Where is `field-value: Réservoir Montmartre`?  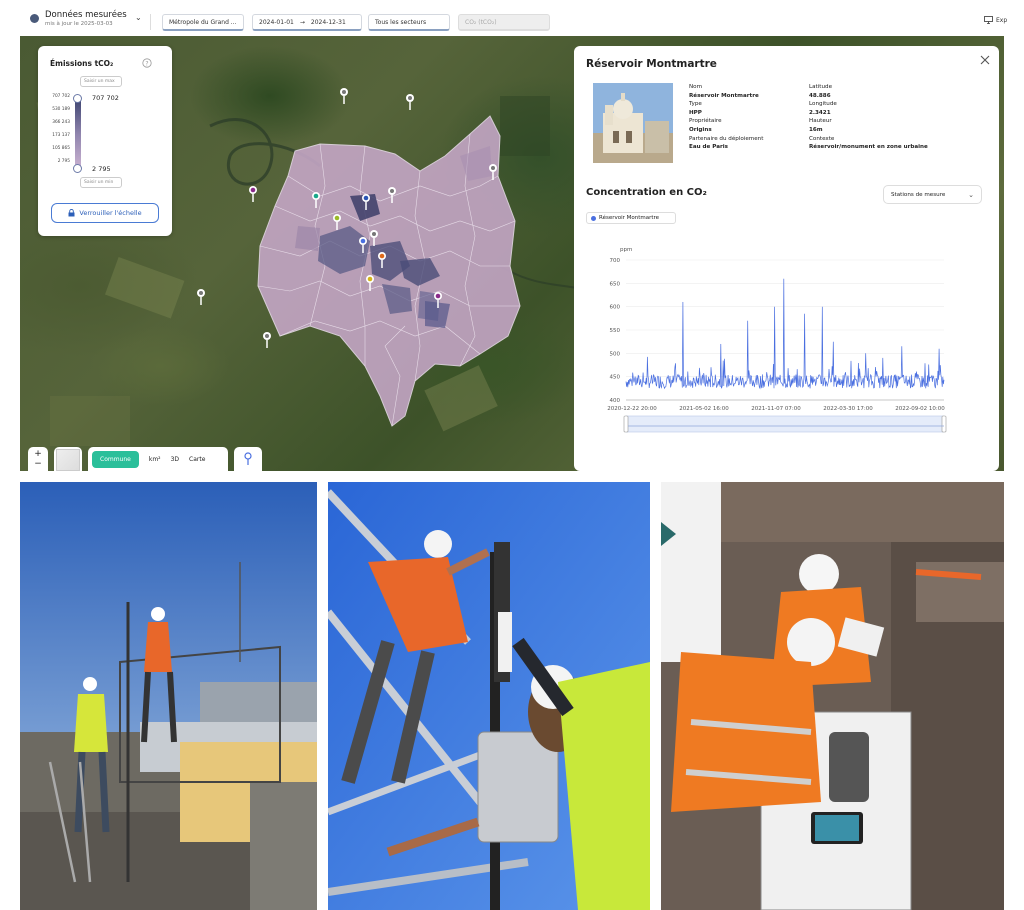
field-value: Réservoir Montmartre is located at coordinates (724, 95).